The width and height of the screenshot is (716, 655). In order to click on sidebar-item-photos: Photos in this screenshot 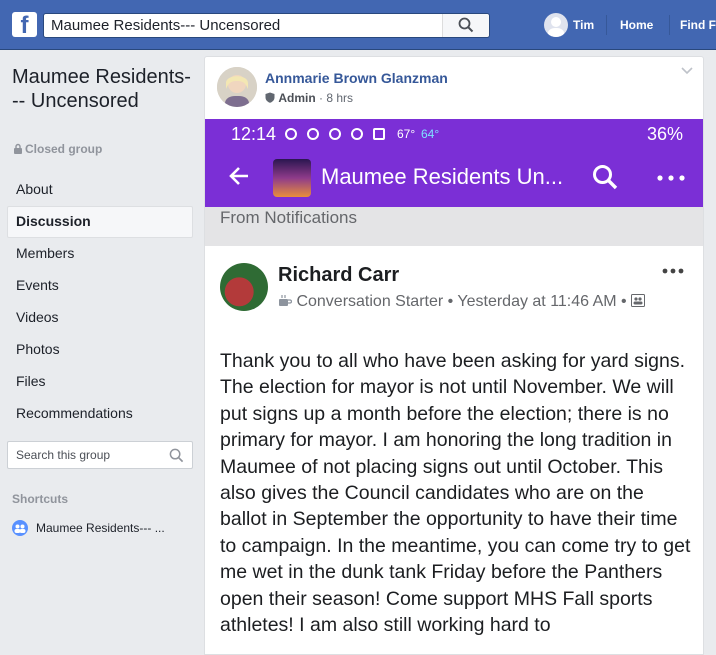, I will do `click(100, 350)`.